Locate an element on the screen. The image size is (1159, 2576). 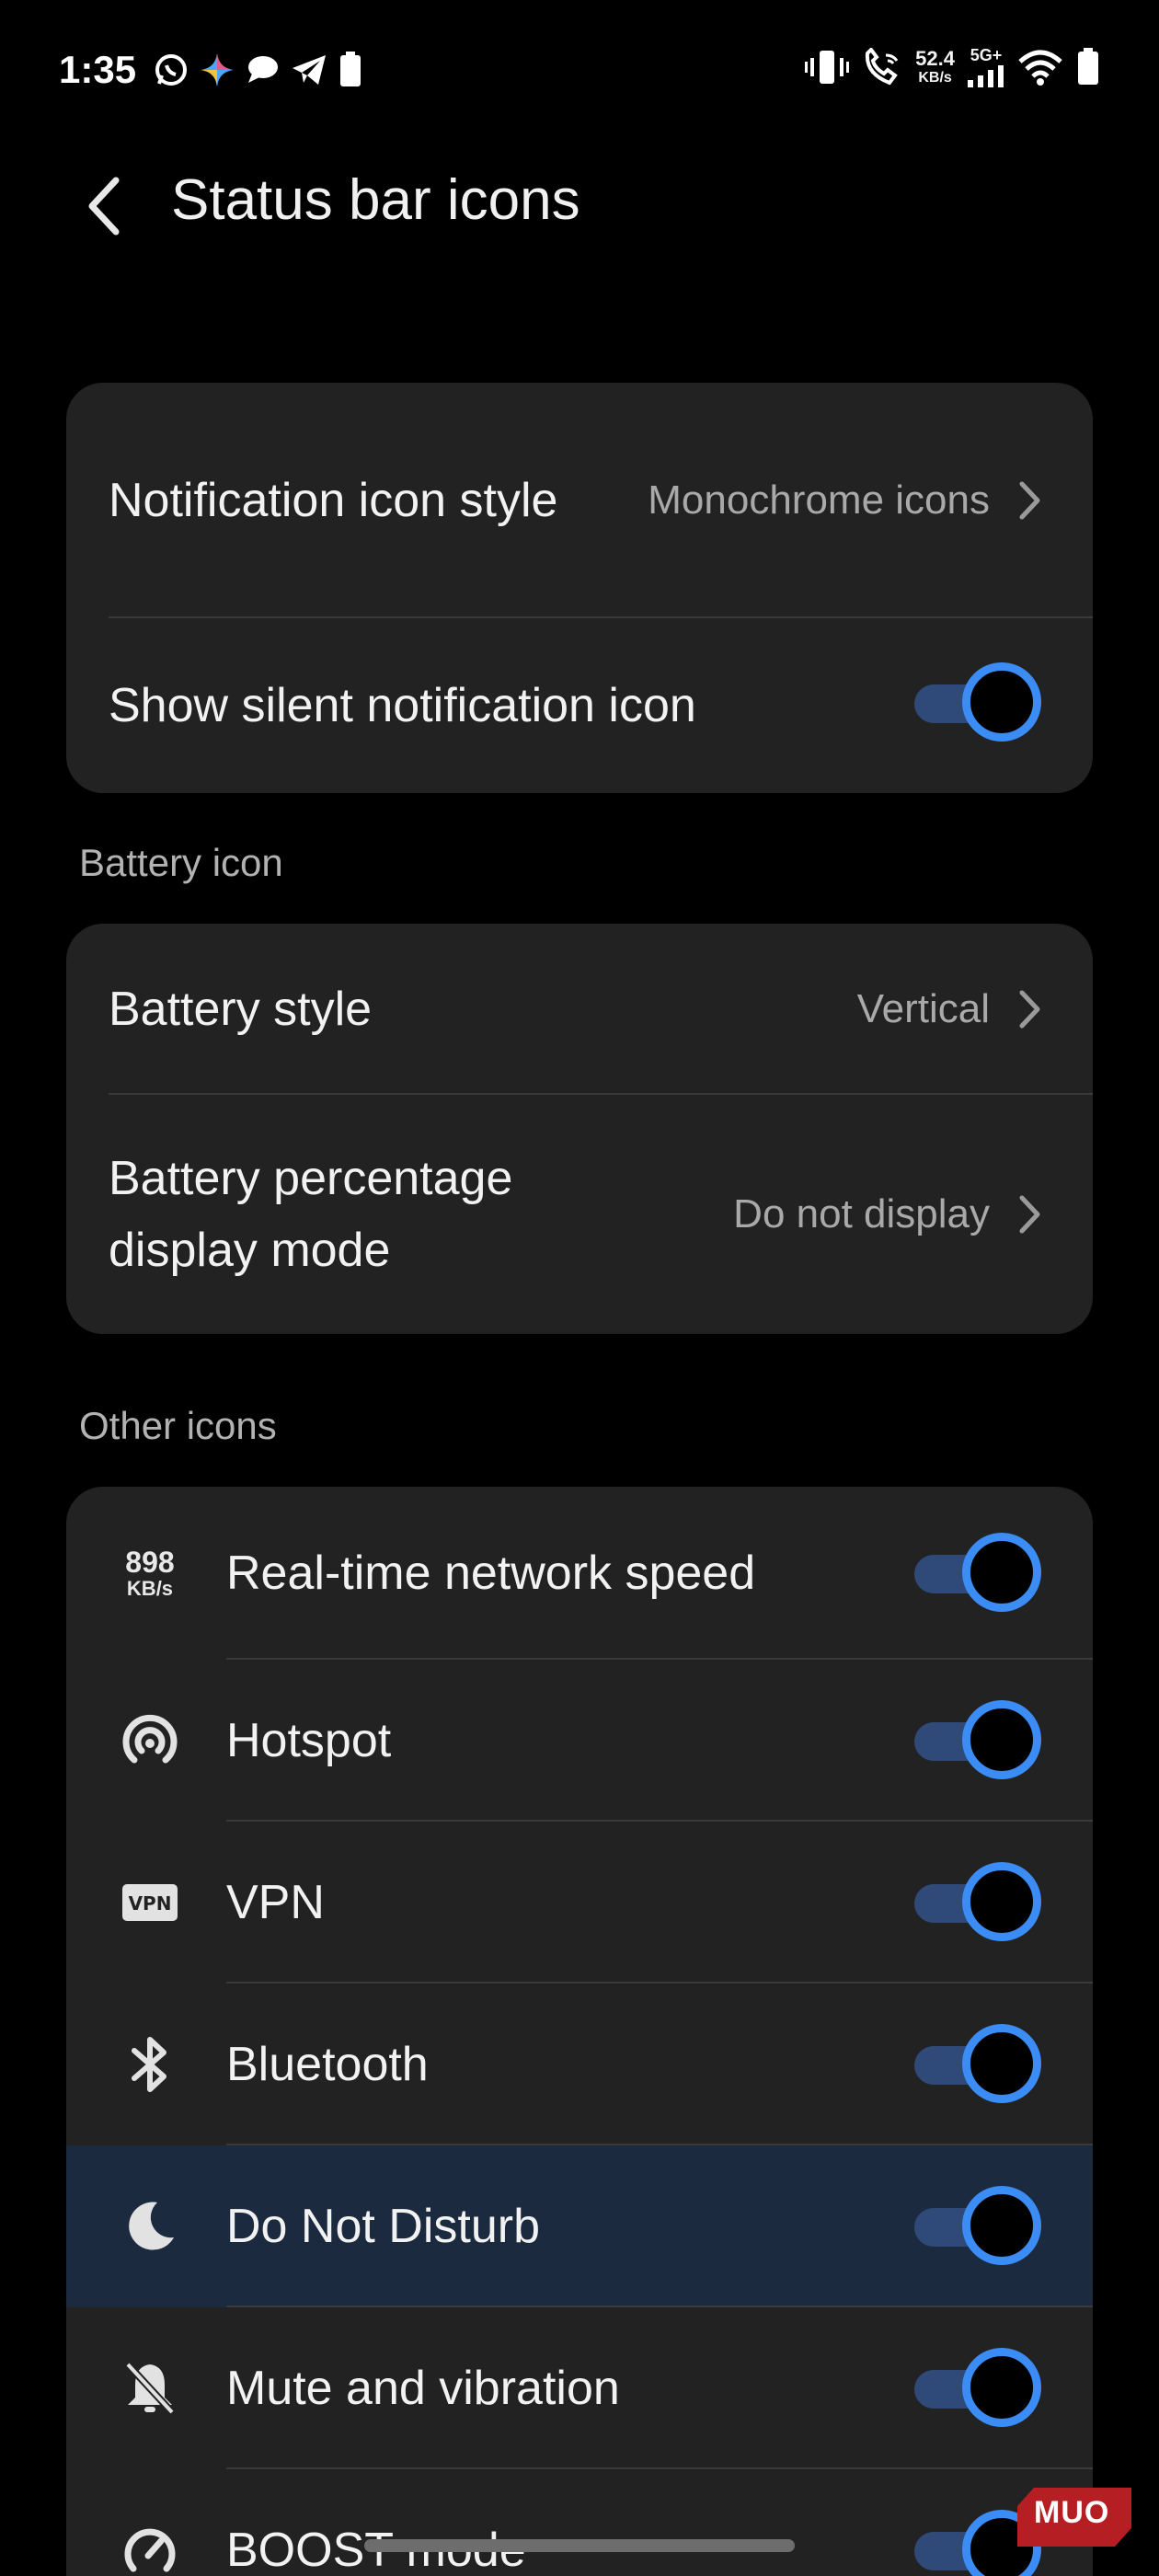
hotspot-row: Hotspot is located at coordinates (579, 1741).